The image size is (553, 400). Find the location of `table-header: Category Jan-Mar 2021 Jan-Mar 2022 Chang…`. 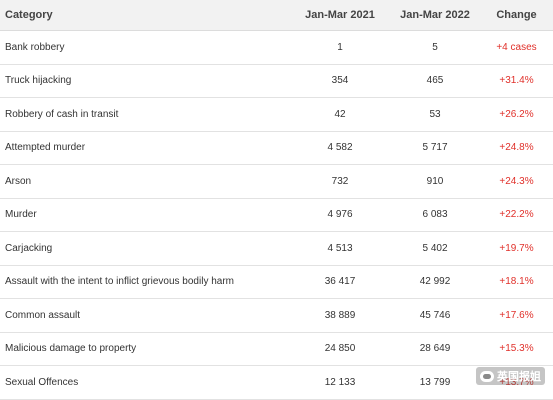

table-header: Category Jan-Mar 2021 Jan-Mar 2022 Chang… is located at coordinates (276, 15).